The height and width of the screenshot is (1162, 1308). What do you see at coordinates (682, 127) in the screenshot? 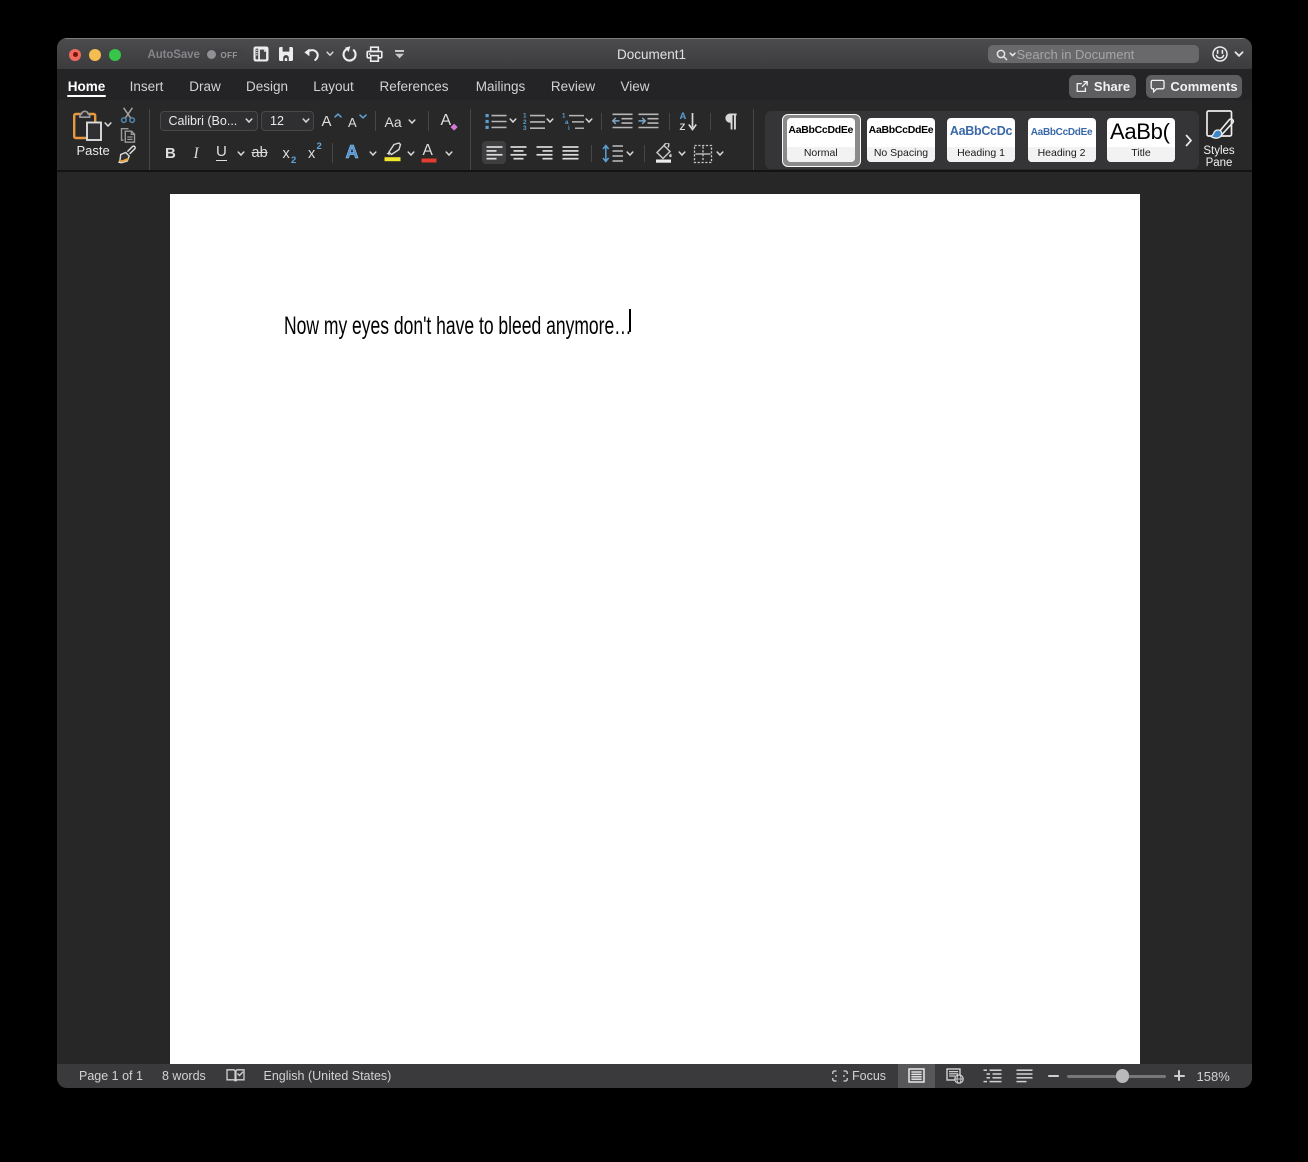
I see `svg-text: Z` at bounding box center [682, 127].